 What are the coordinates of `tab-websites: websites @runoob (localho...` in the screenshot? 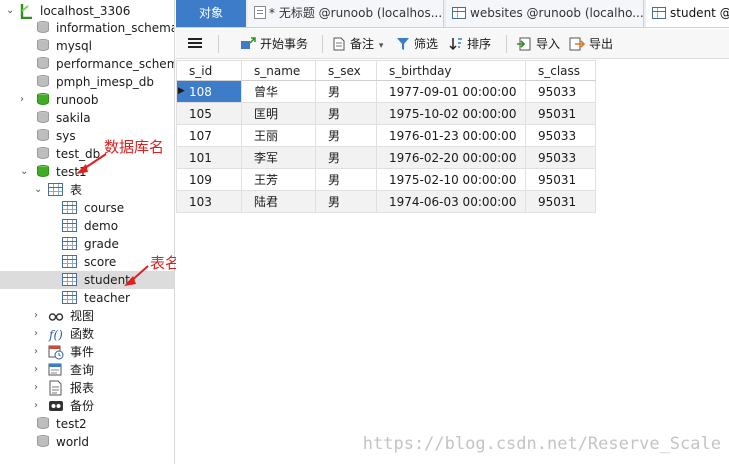 It's located at (545, 13).